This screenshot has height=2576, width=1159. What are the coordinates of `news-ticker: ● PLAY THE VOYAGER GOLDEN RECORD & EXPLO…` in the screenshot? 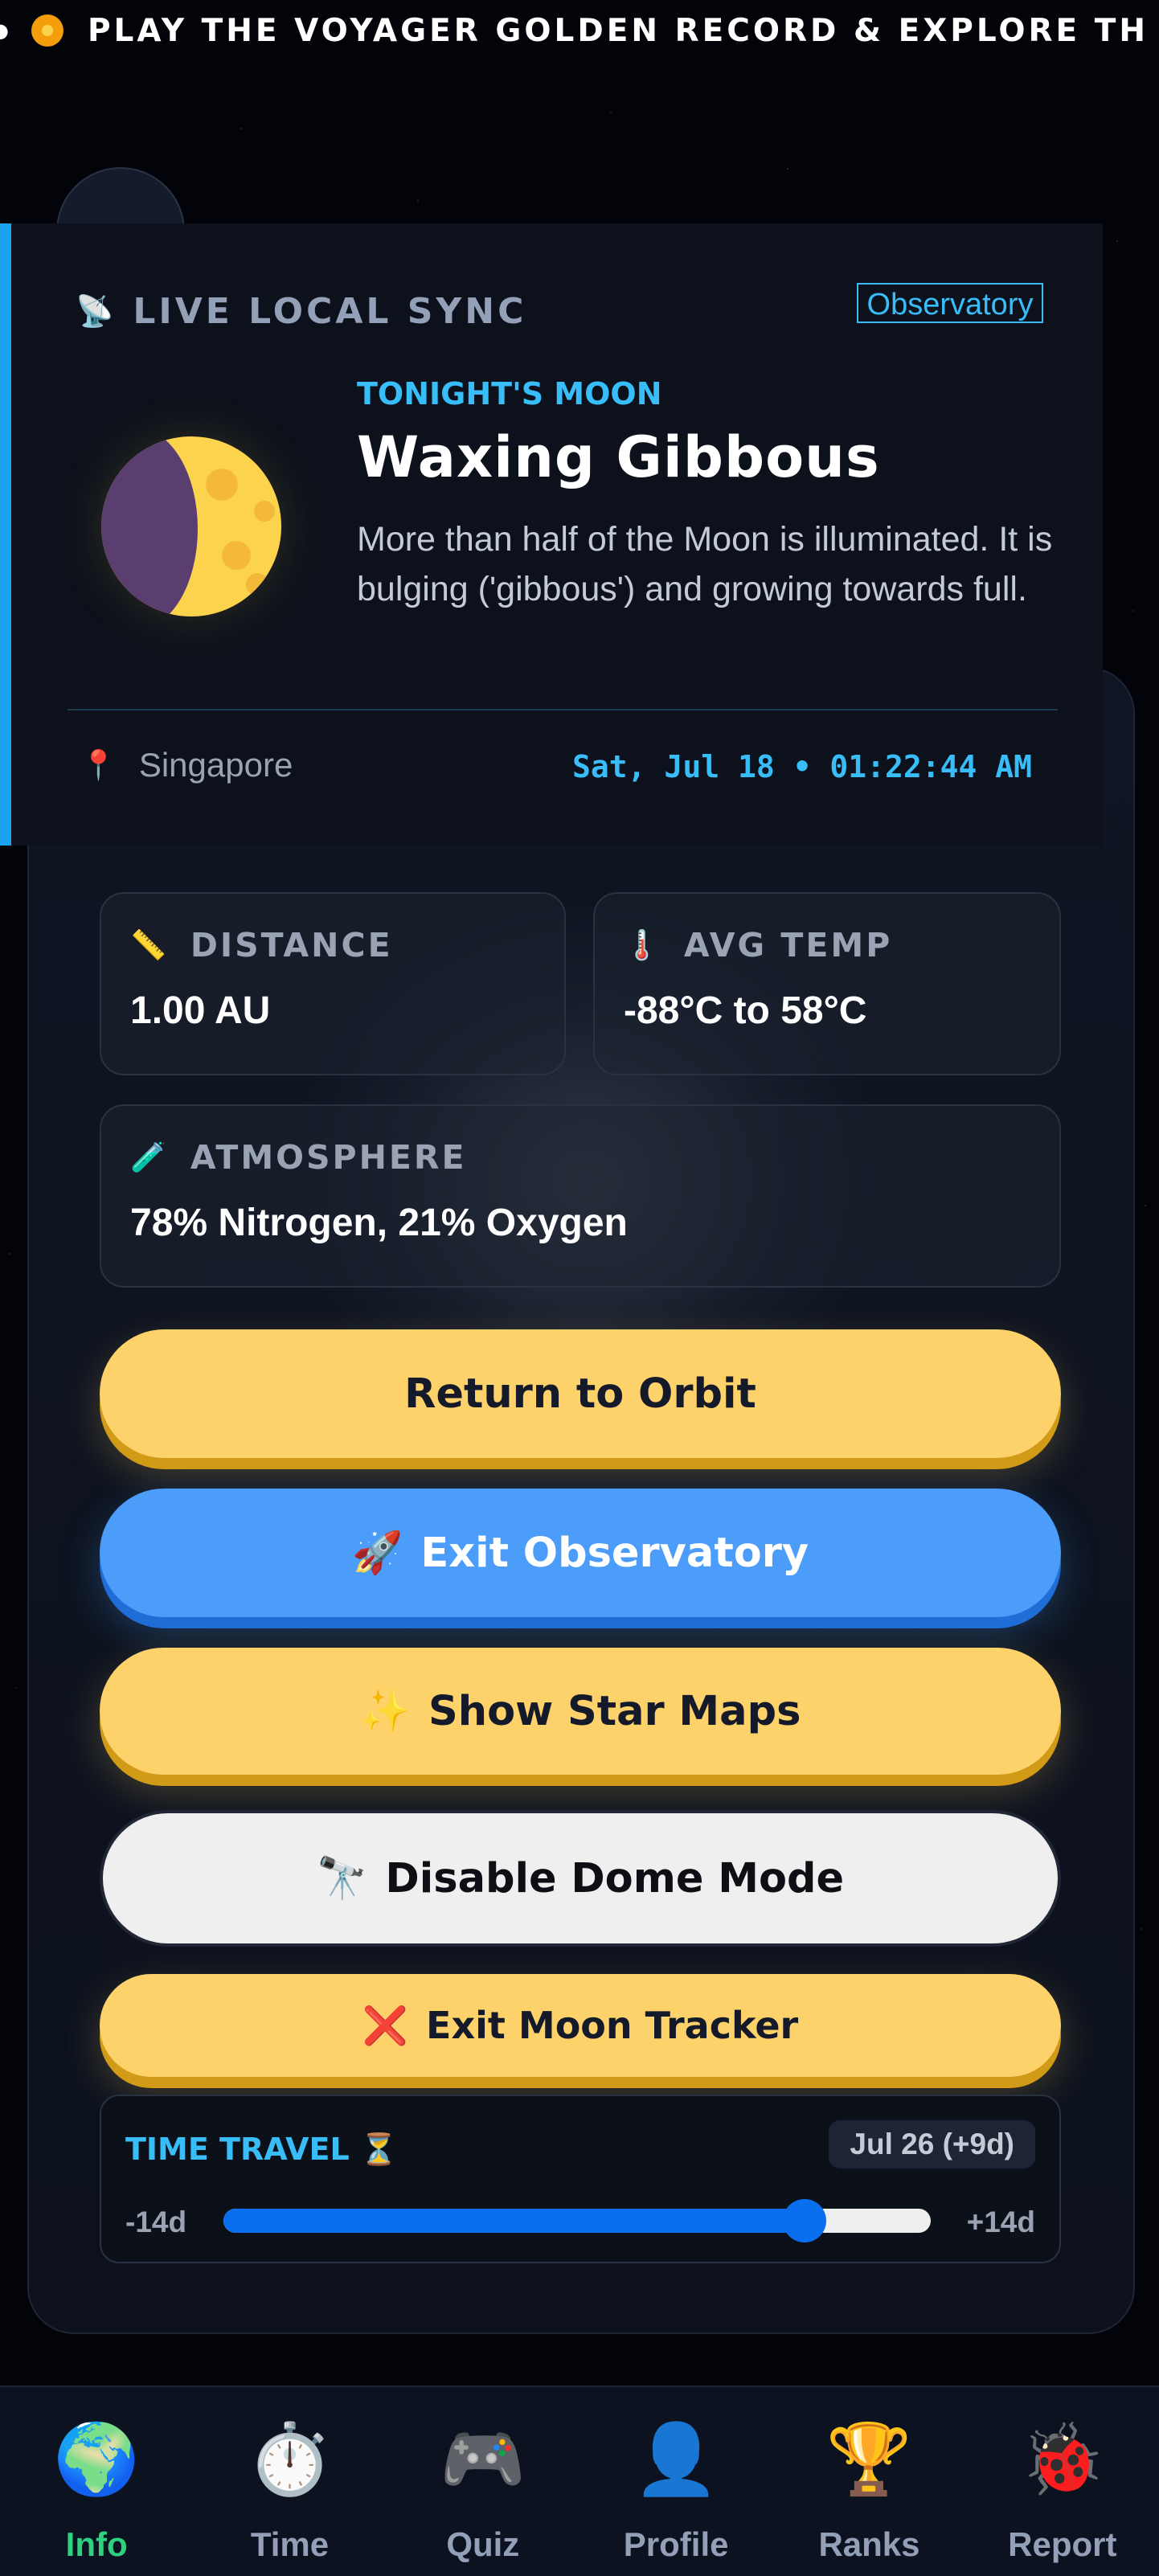 It's located at (580, 30).